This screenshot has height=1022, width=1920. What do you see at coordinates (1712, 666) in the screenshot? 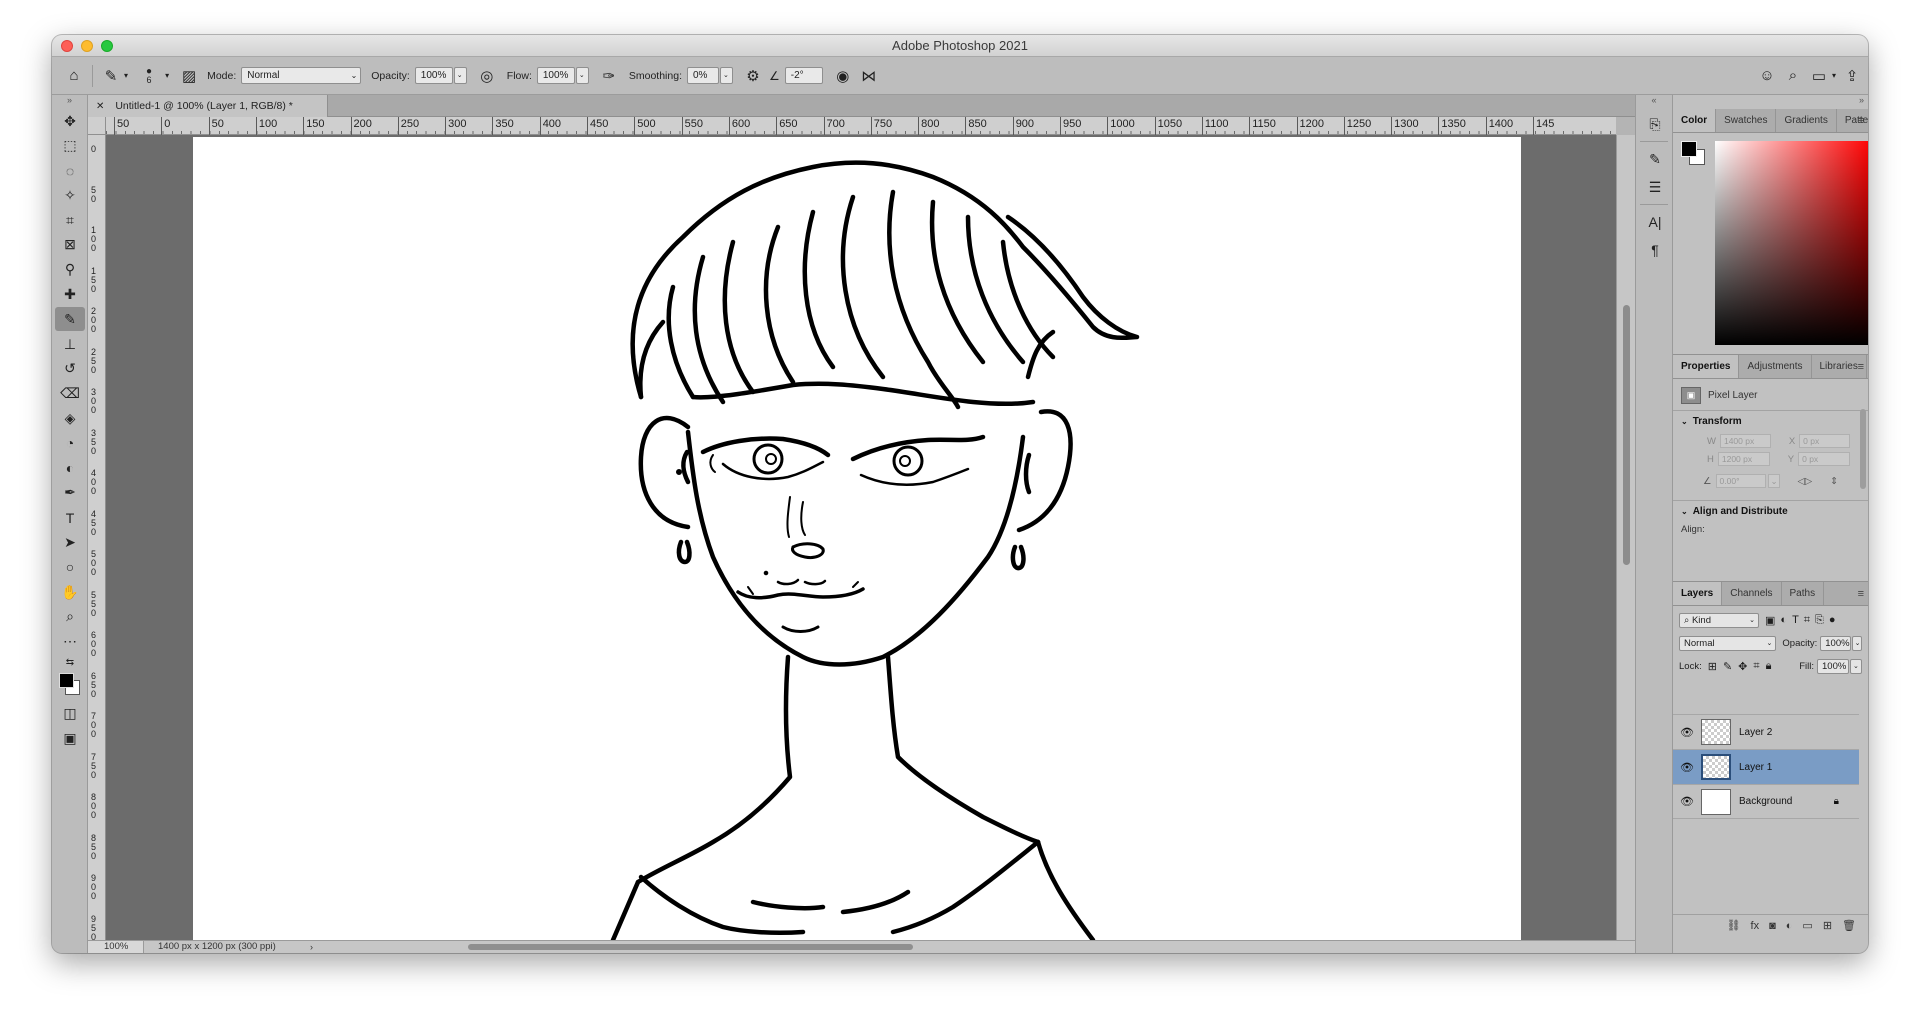
I see `lock-transparent-icon: ⊞` at bounding box center [1712, 666].